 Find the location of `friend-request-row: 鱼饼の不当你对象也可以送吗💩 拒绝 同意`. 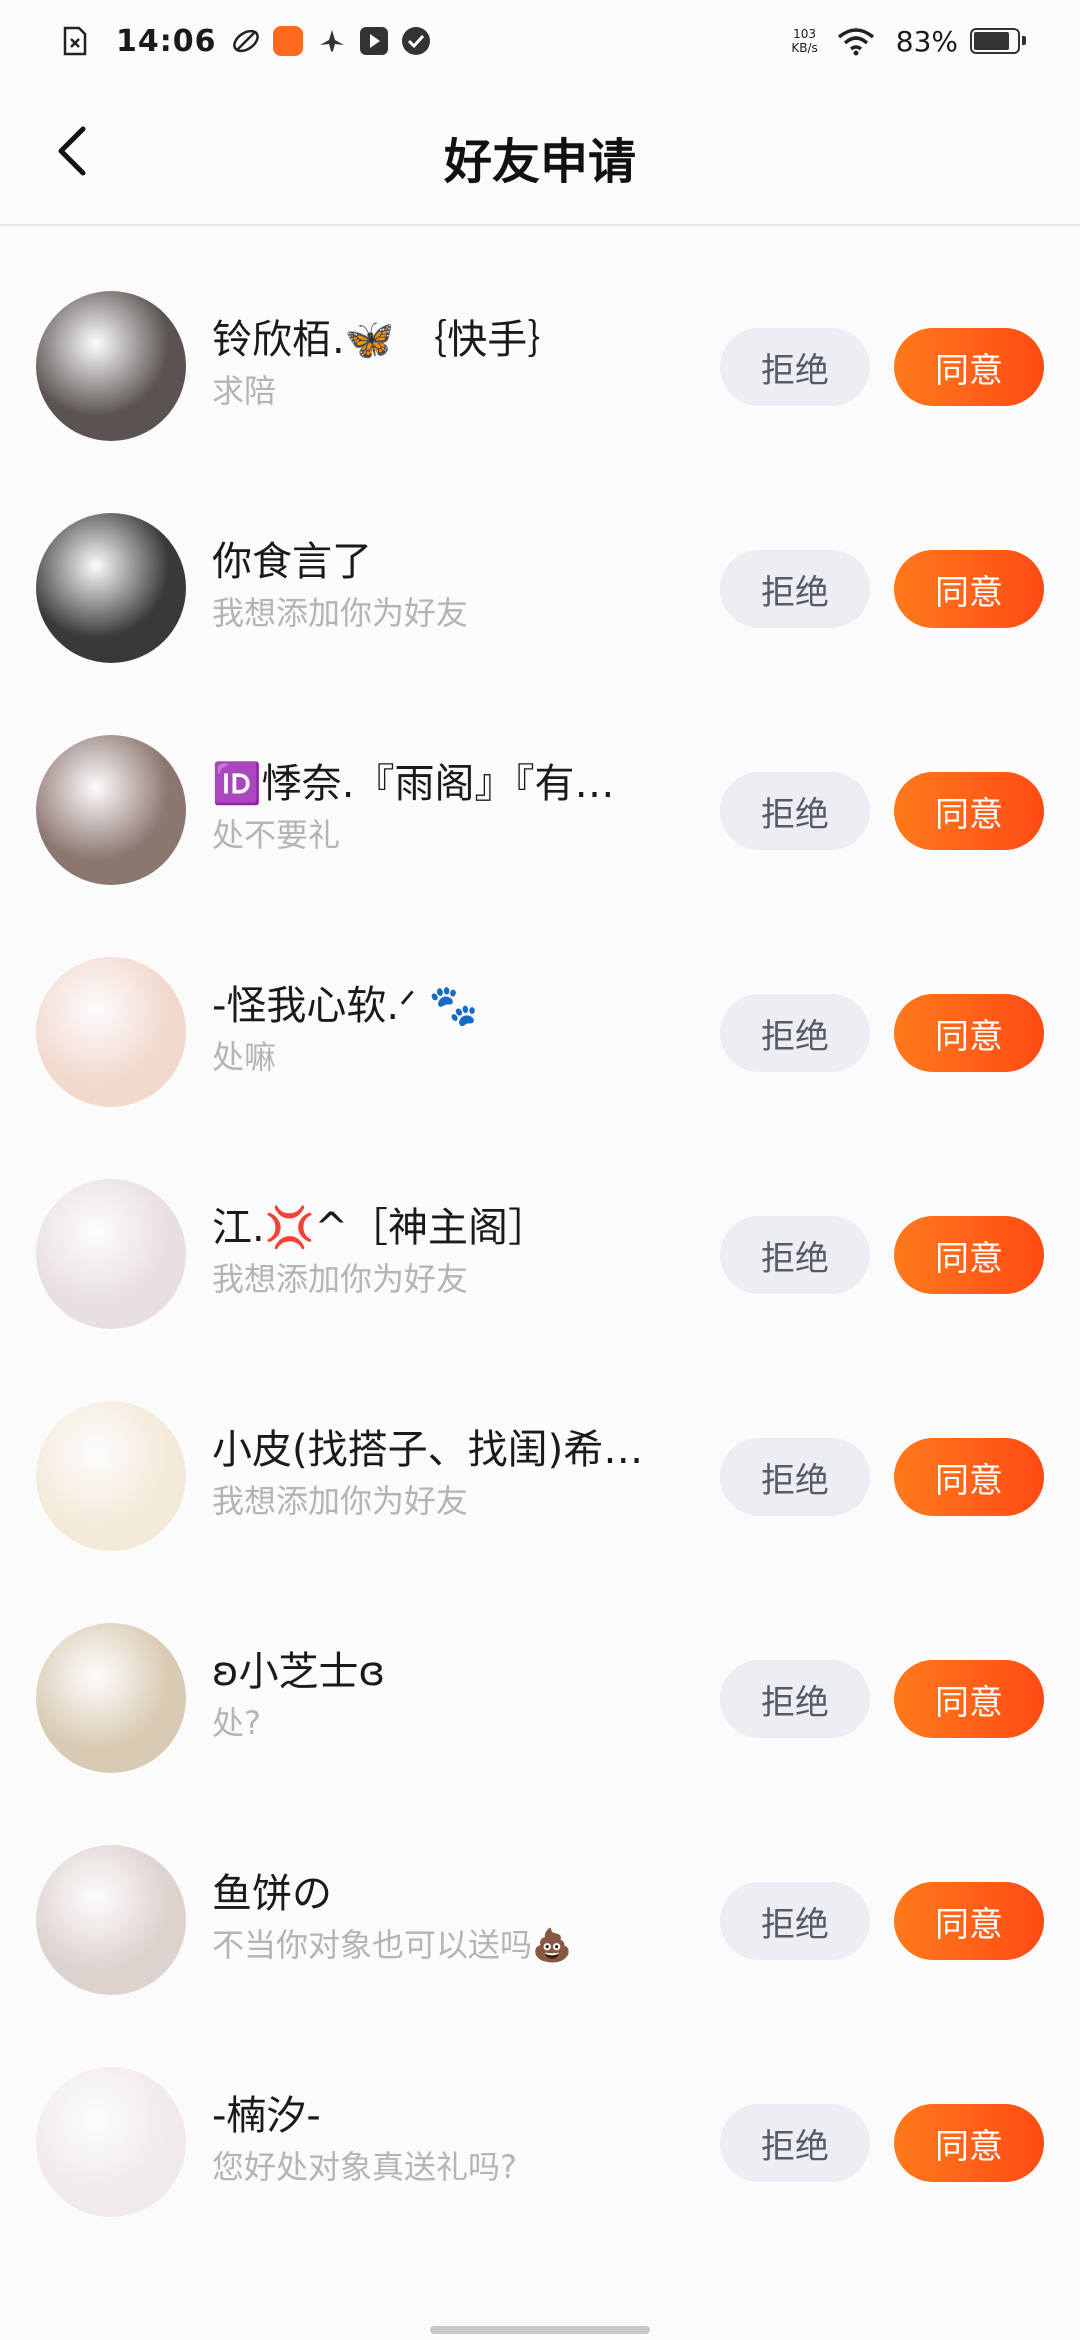

friend-request-row: 鱼饼の不当你对象也可以送吗💩 拒绝 同意 is located at coordinates (540, 1891).